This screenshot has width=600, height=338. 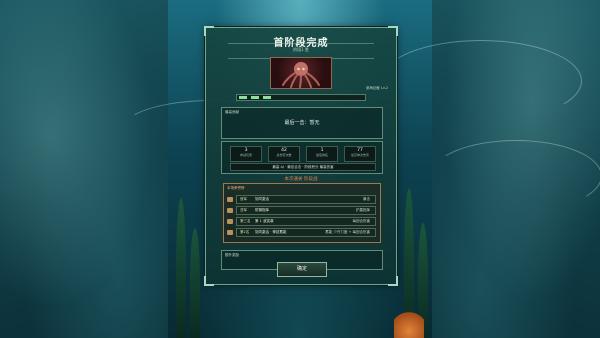 What do you see at coordinates (302, 269) in the screenshot?
I see `confirm-button: 确定` at bounding box center [302, 269].